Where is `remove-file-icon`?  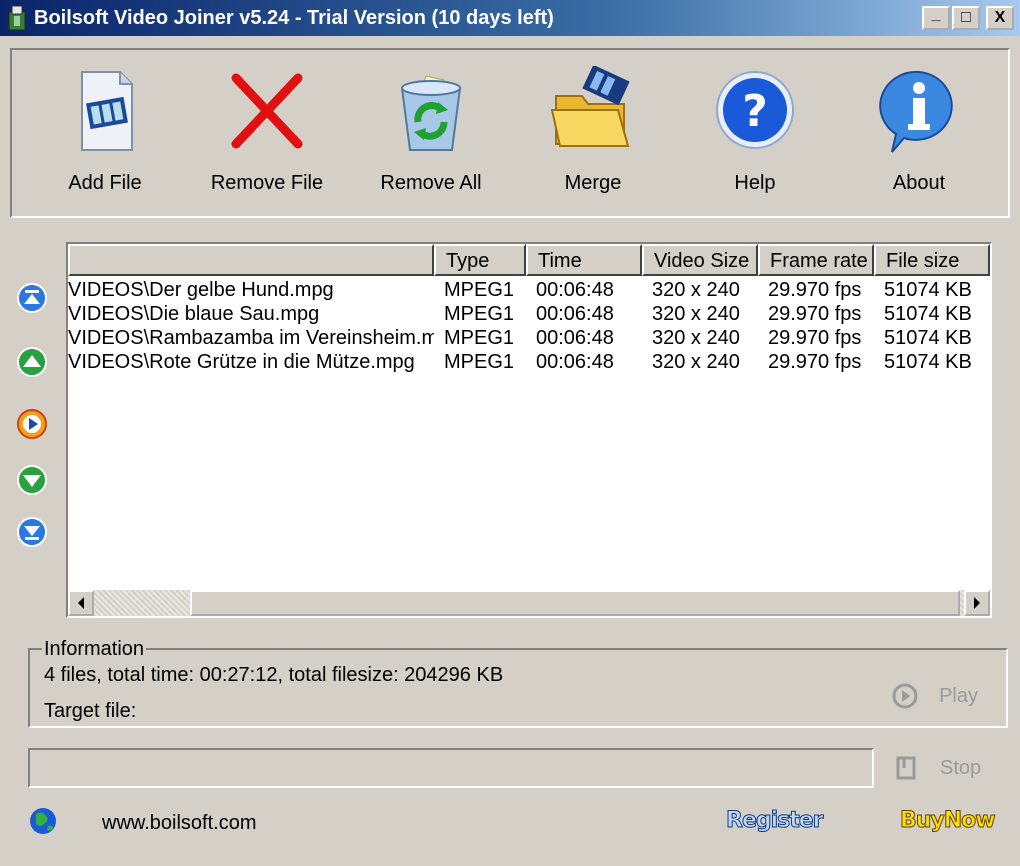
remove-file-icon is located at coordinates (267, 111).